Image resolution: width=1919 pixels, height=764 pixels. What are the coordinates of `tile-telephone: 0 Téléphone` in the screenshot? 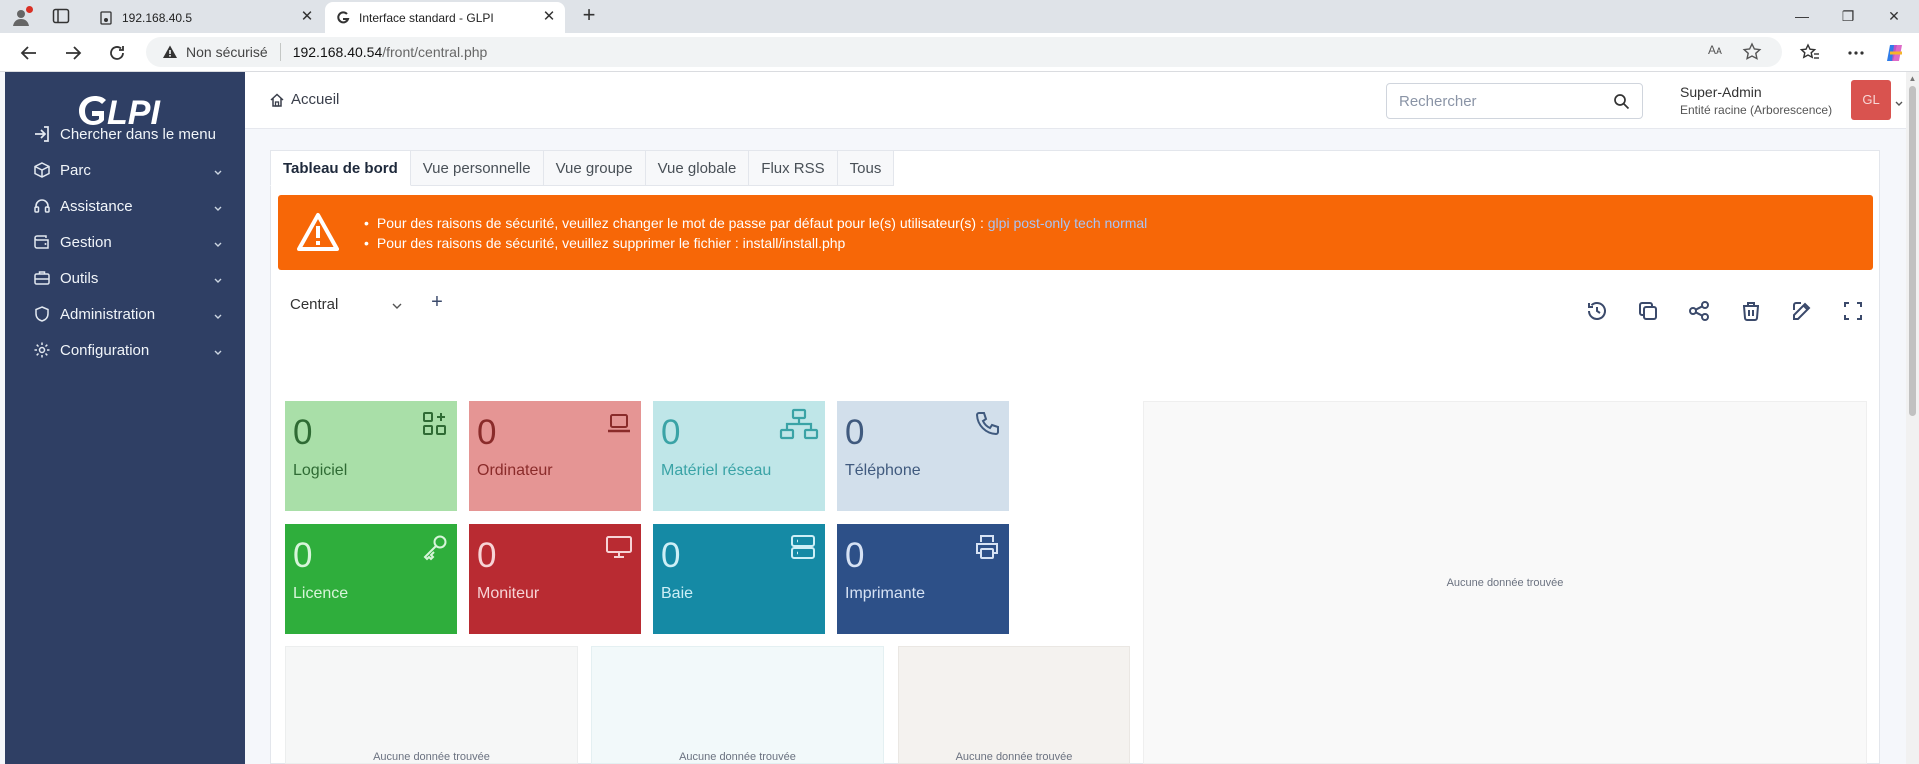 It's located at (923, 456).